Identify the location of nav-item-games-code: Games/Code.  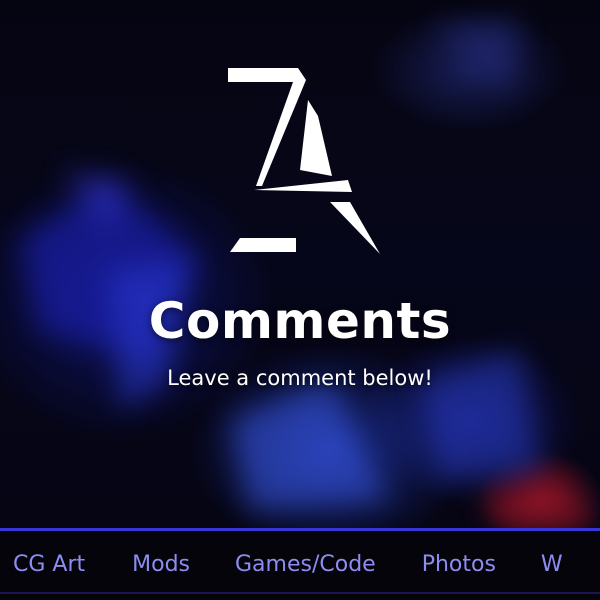
(305, 565).